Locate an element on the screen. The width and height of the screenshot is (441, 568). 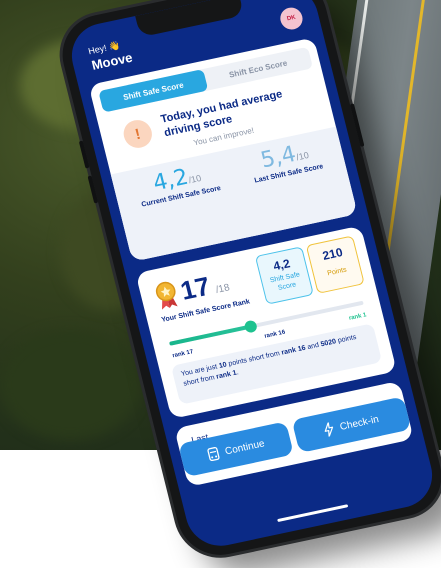
tip-rank16: rank 16 is located at coordinates (293, 350).